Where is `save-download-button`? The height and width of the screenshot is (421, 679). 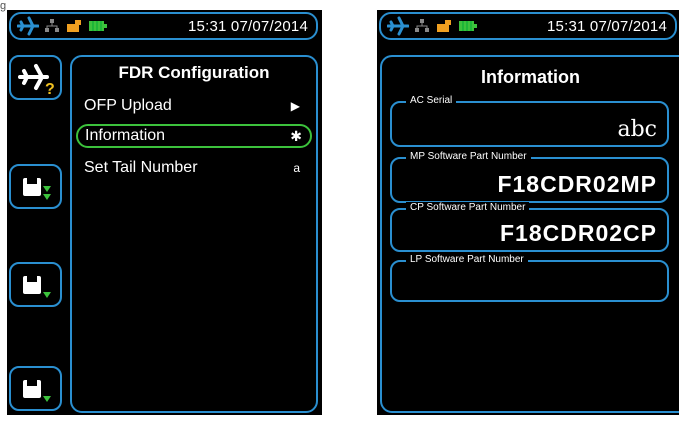
save-download-button is located at coordinates (35, 186).